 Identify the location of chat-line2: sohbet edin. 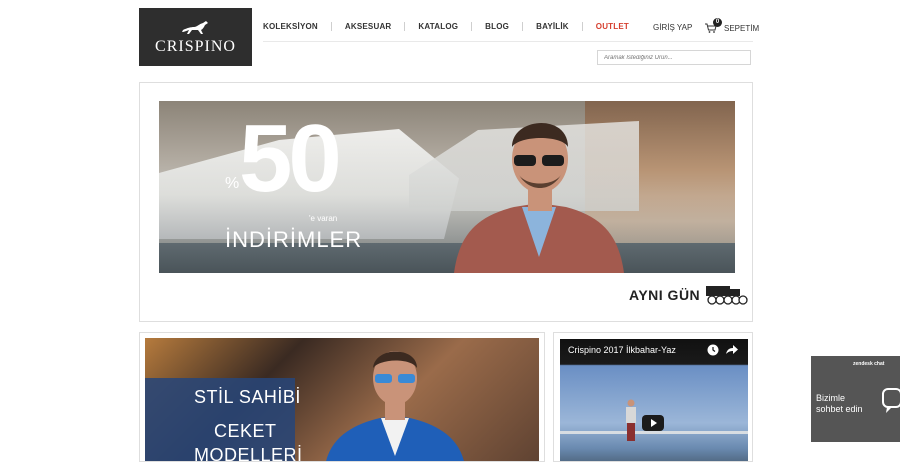
(839, 409).